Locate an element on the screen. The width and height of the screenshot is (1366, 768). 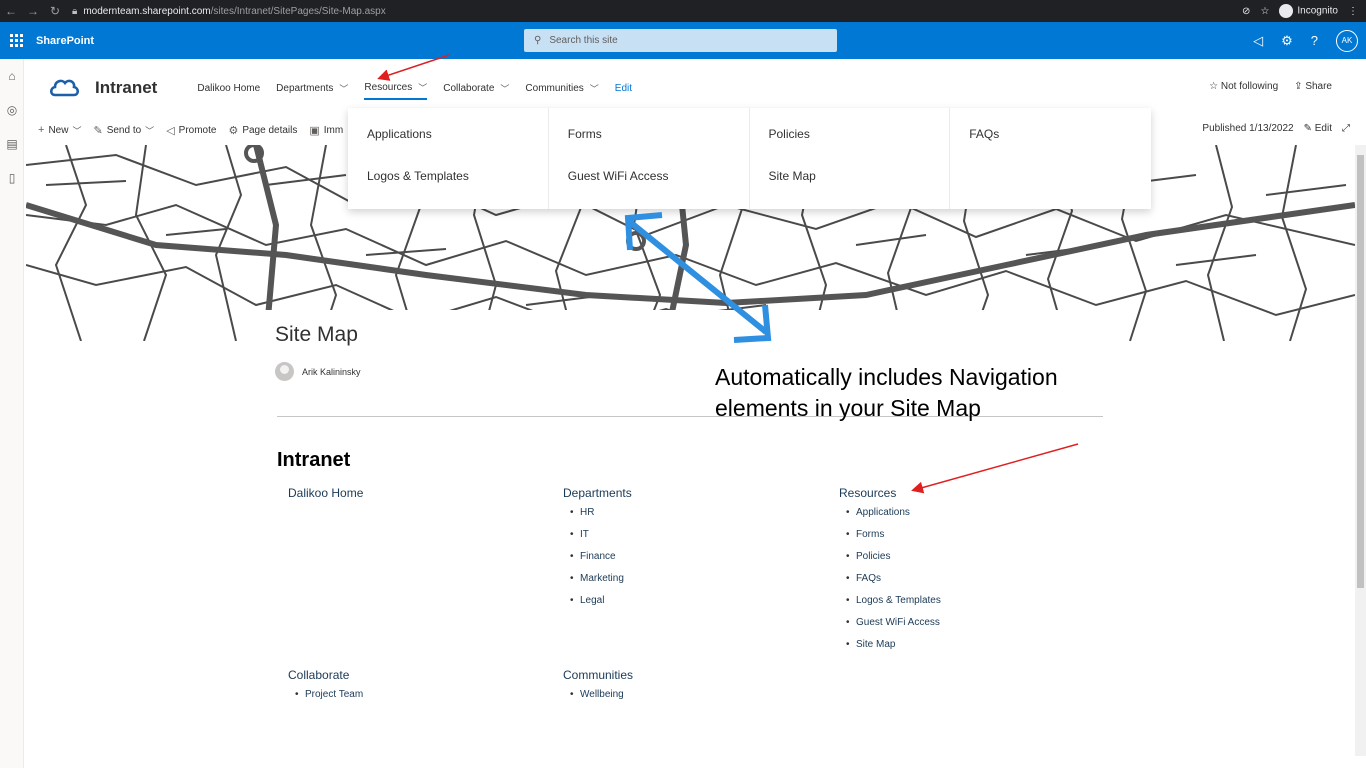
scrollbar-thumb is located at coordinates (1360, 371).